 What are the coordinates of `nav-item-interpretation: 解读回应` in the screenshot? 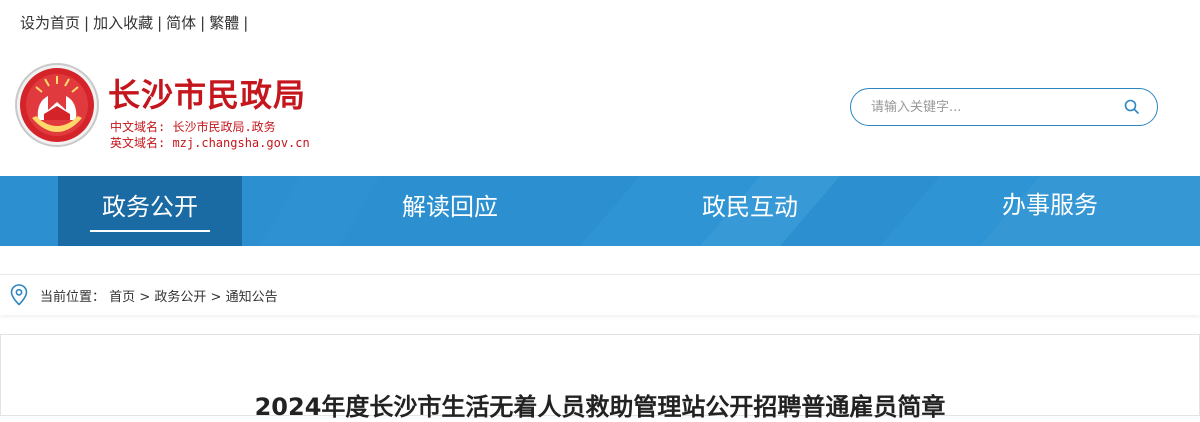 It's located at (450, 211).